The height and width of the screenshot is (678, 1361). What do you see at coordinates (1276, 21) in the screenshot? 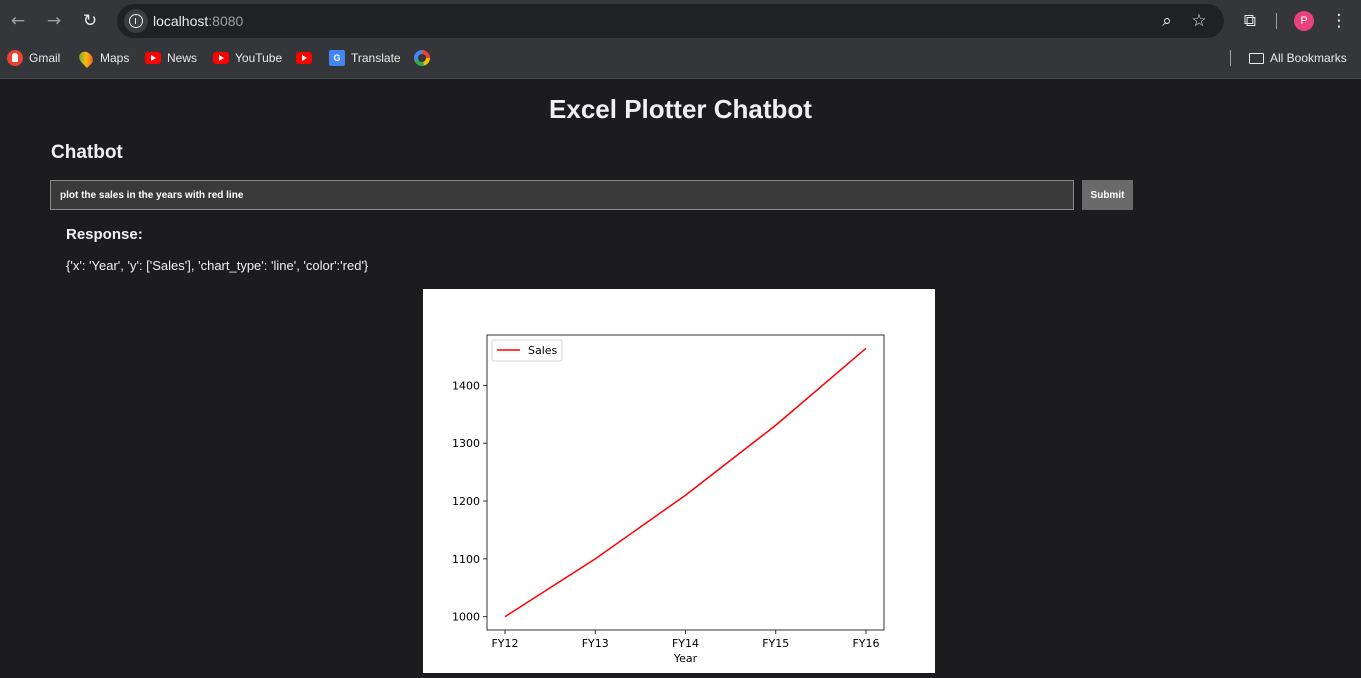
I see `toolbar-divider` at bounding box center [1276, 21].